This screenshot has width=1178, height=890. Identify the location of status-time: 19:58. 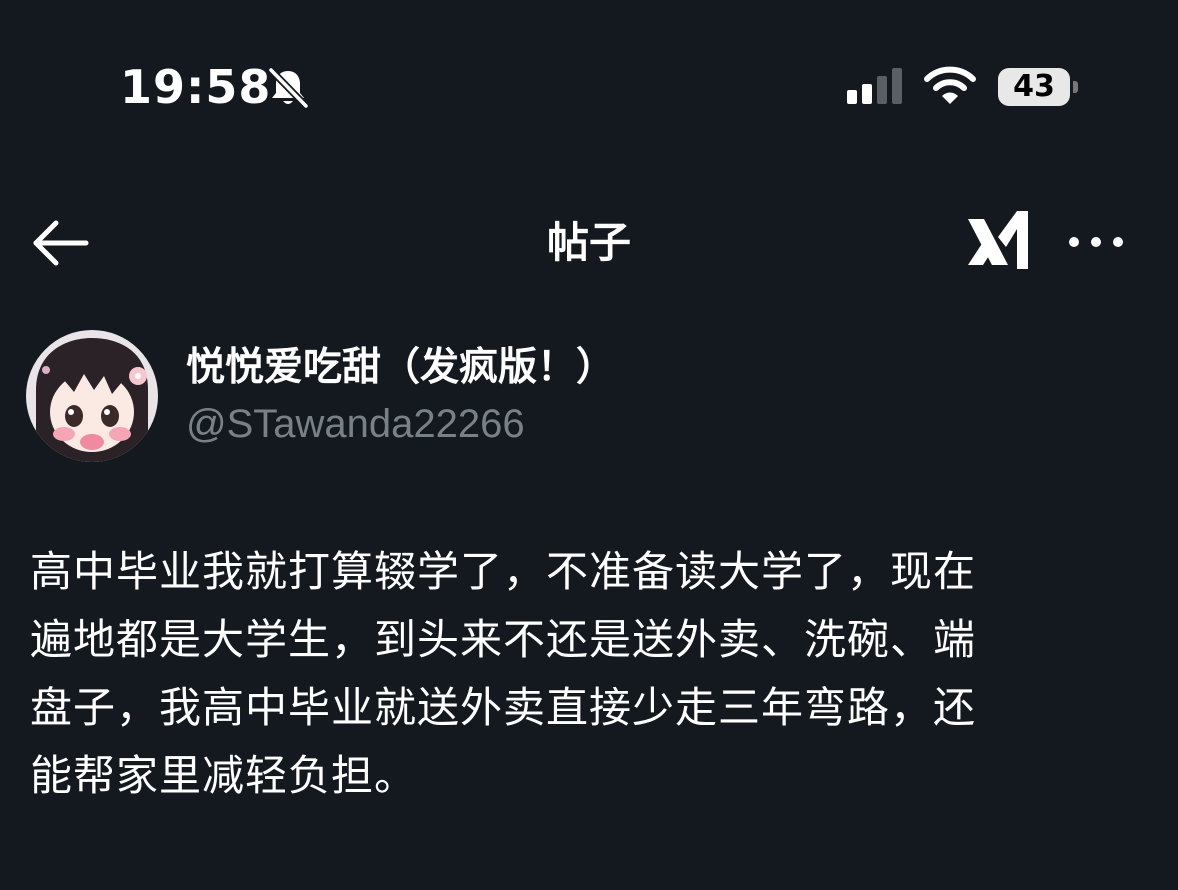
(196, 87).